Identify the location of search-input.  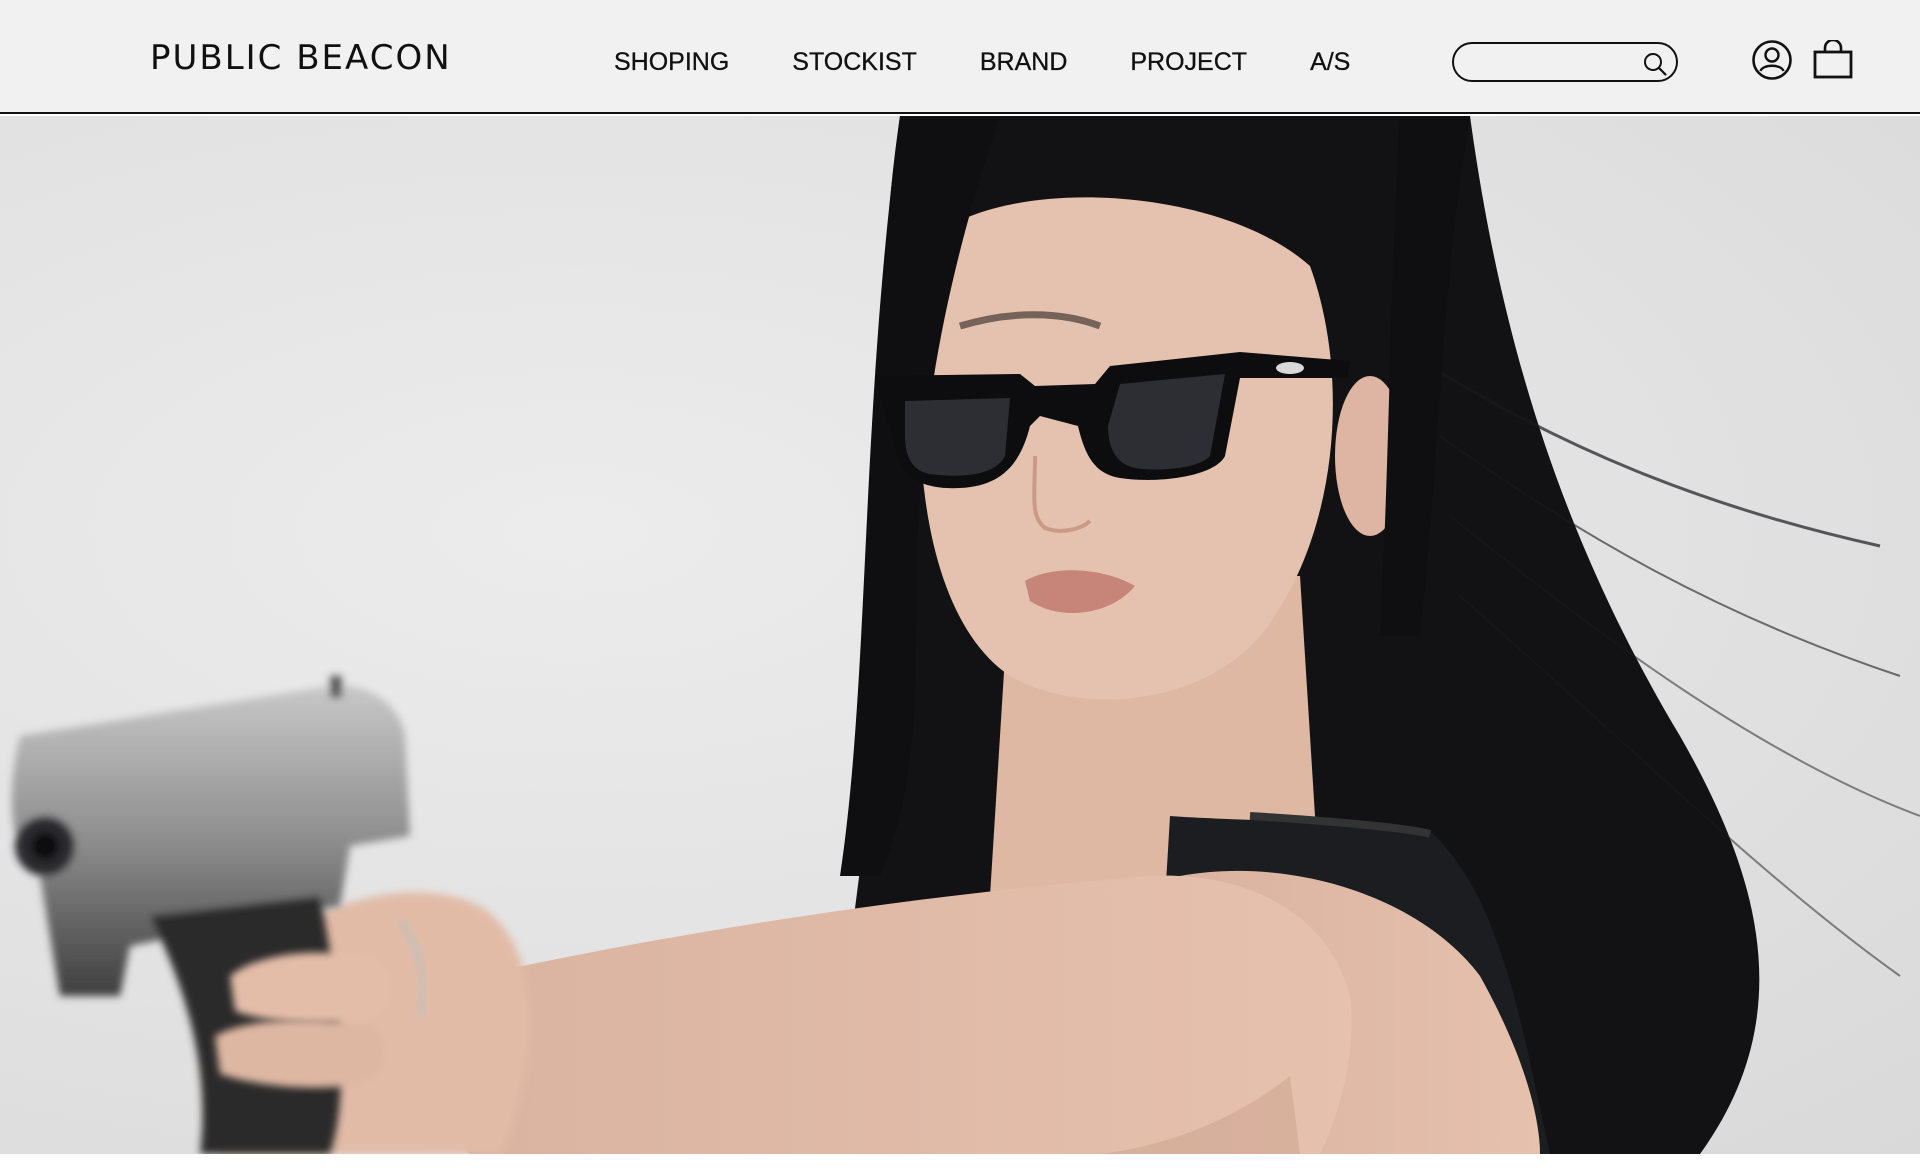
(1548, 63).